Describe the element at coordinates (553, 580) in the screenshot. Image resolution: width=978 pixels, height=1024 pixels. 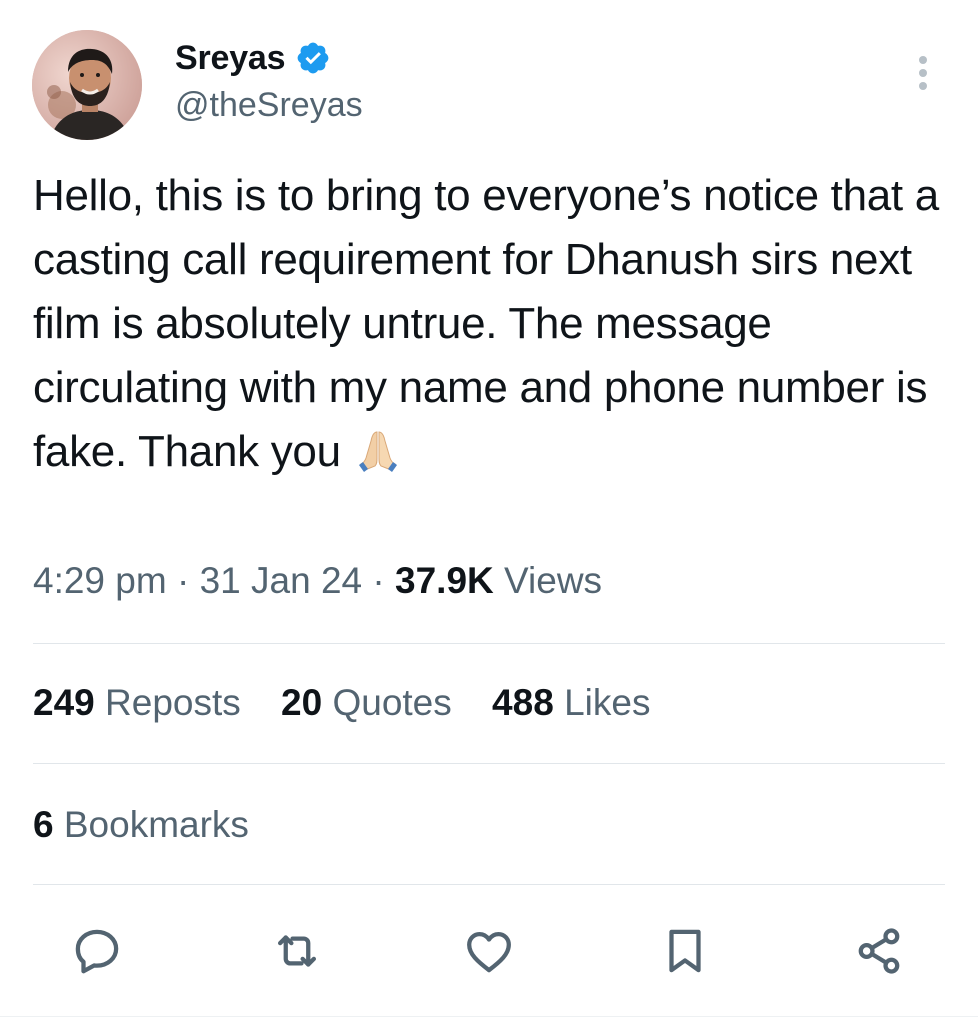
I see `views-label: Views` at that location.